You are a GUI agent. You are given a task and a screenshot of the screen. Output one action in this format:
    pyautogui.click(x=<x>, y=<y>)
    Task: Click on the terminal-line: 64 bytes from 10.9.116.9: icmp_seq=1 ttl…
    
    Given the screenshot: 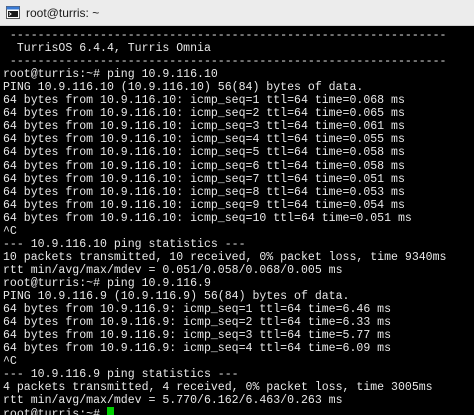 What is the action you would take?
    pyautogui.click(x=197, y=310)
    